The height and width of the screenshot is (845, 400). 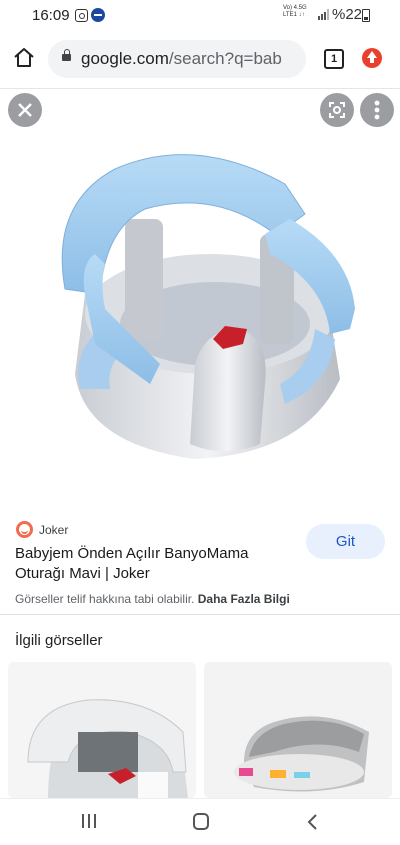 I want to click on update-icon, so click(x=372, y=58).